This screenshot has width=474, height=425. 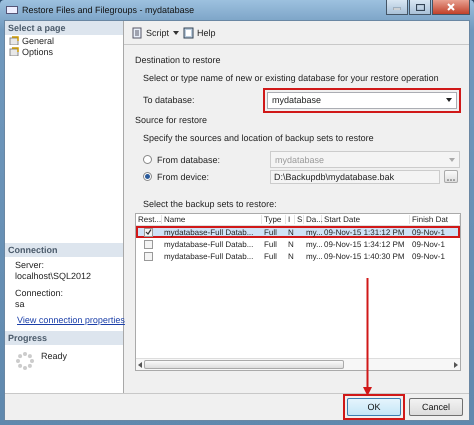 What do you see at coordinates (298, 256) in the screenshot?
I see `table-row: mydatabase-Full Datab... Full N my...09-Nov-15 1:40:30 PM 09-Nov-1` at bounding box center [298, 256].